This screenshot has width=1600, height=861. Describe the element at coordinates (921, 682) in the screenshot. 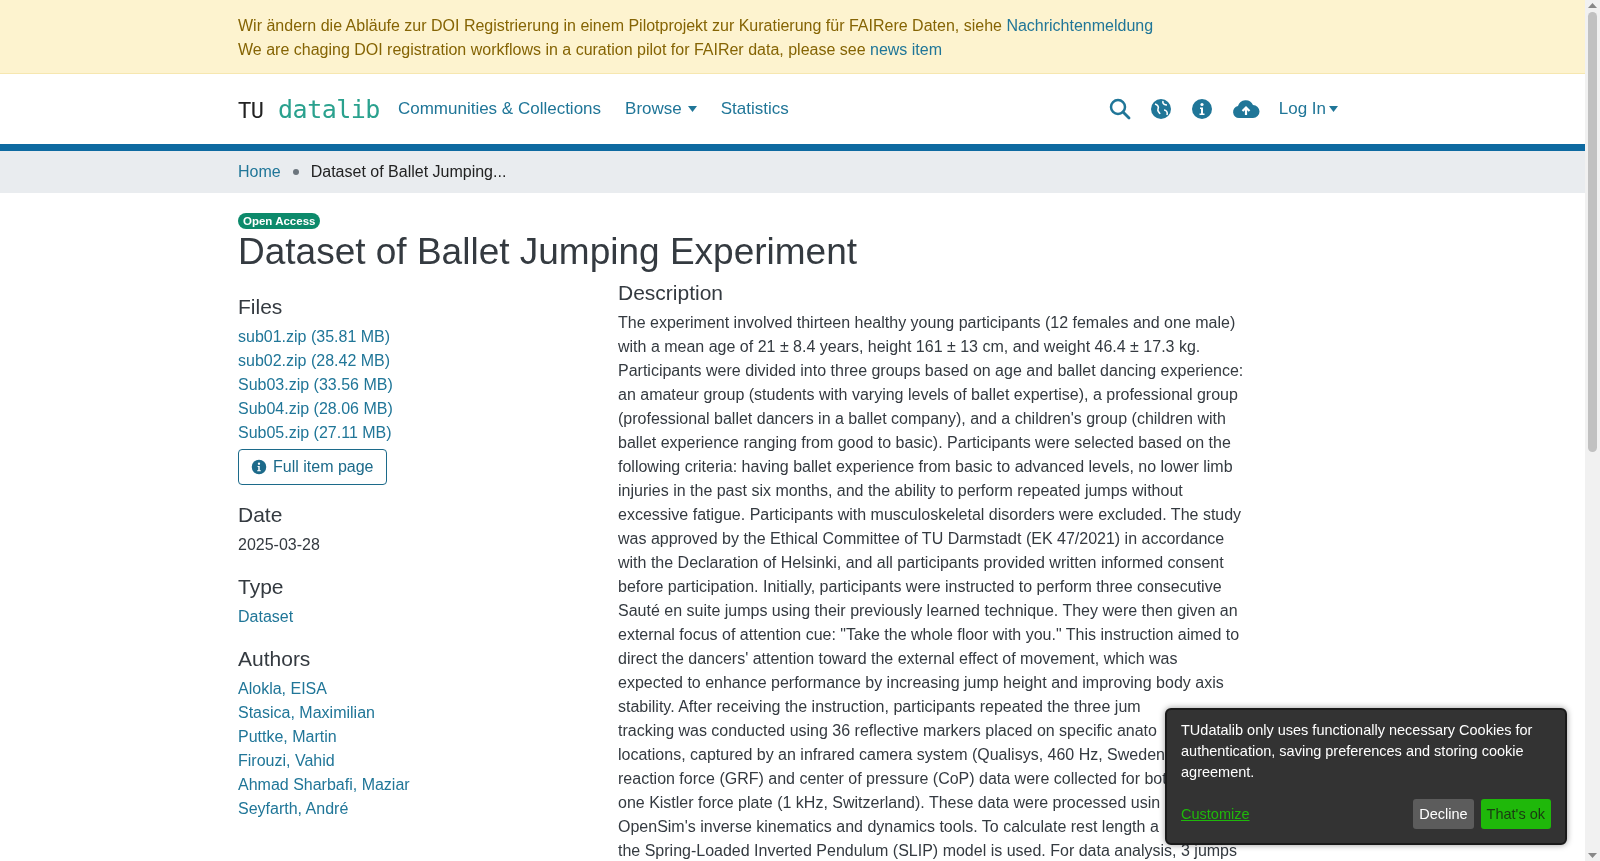

I see `description-line: expected to enhance performance by increasing jump height and improving body axis` at that location.